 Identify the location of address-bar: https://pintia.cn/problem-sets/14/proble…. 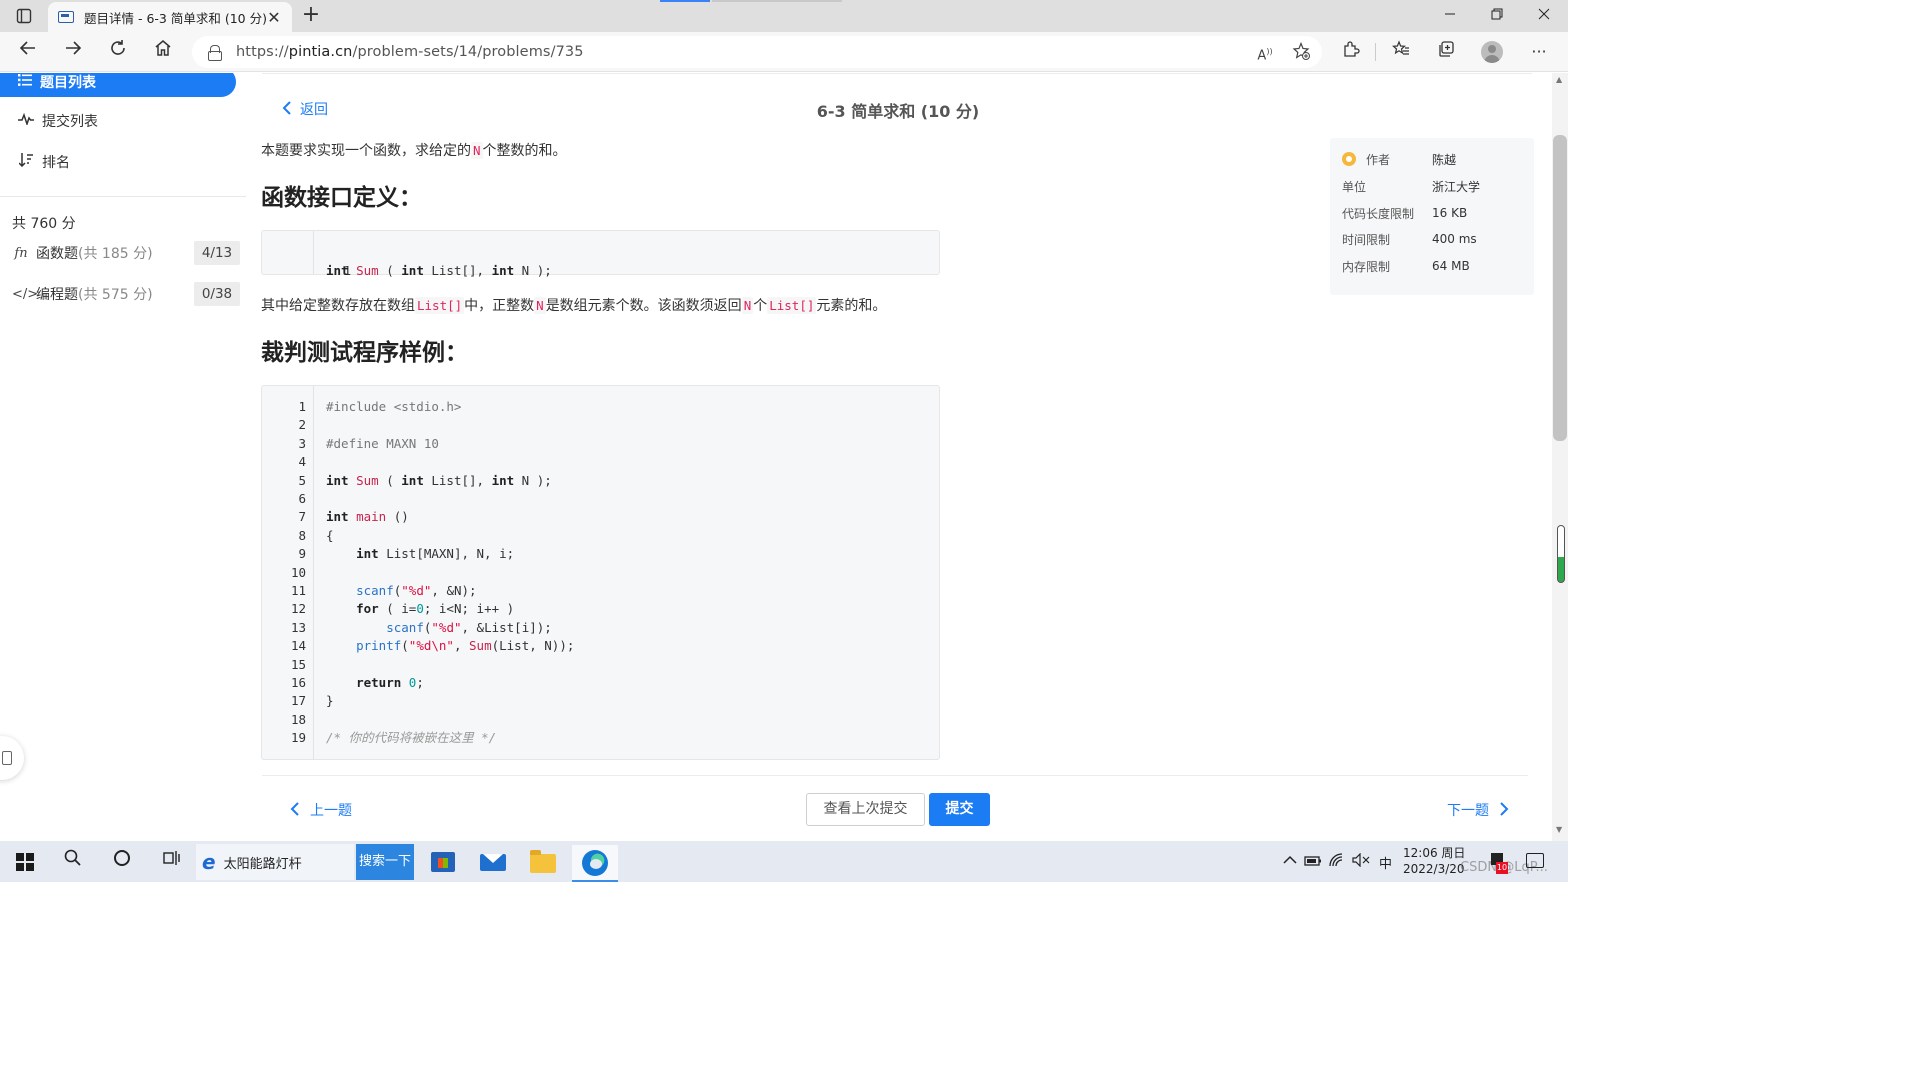
(757, 52).